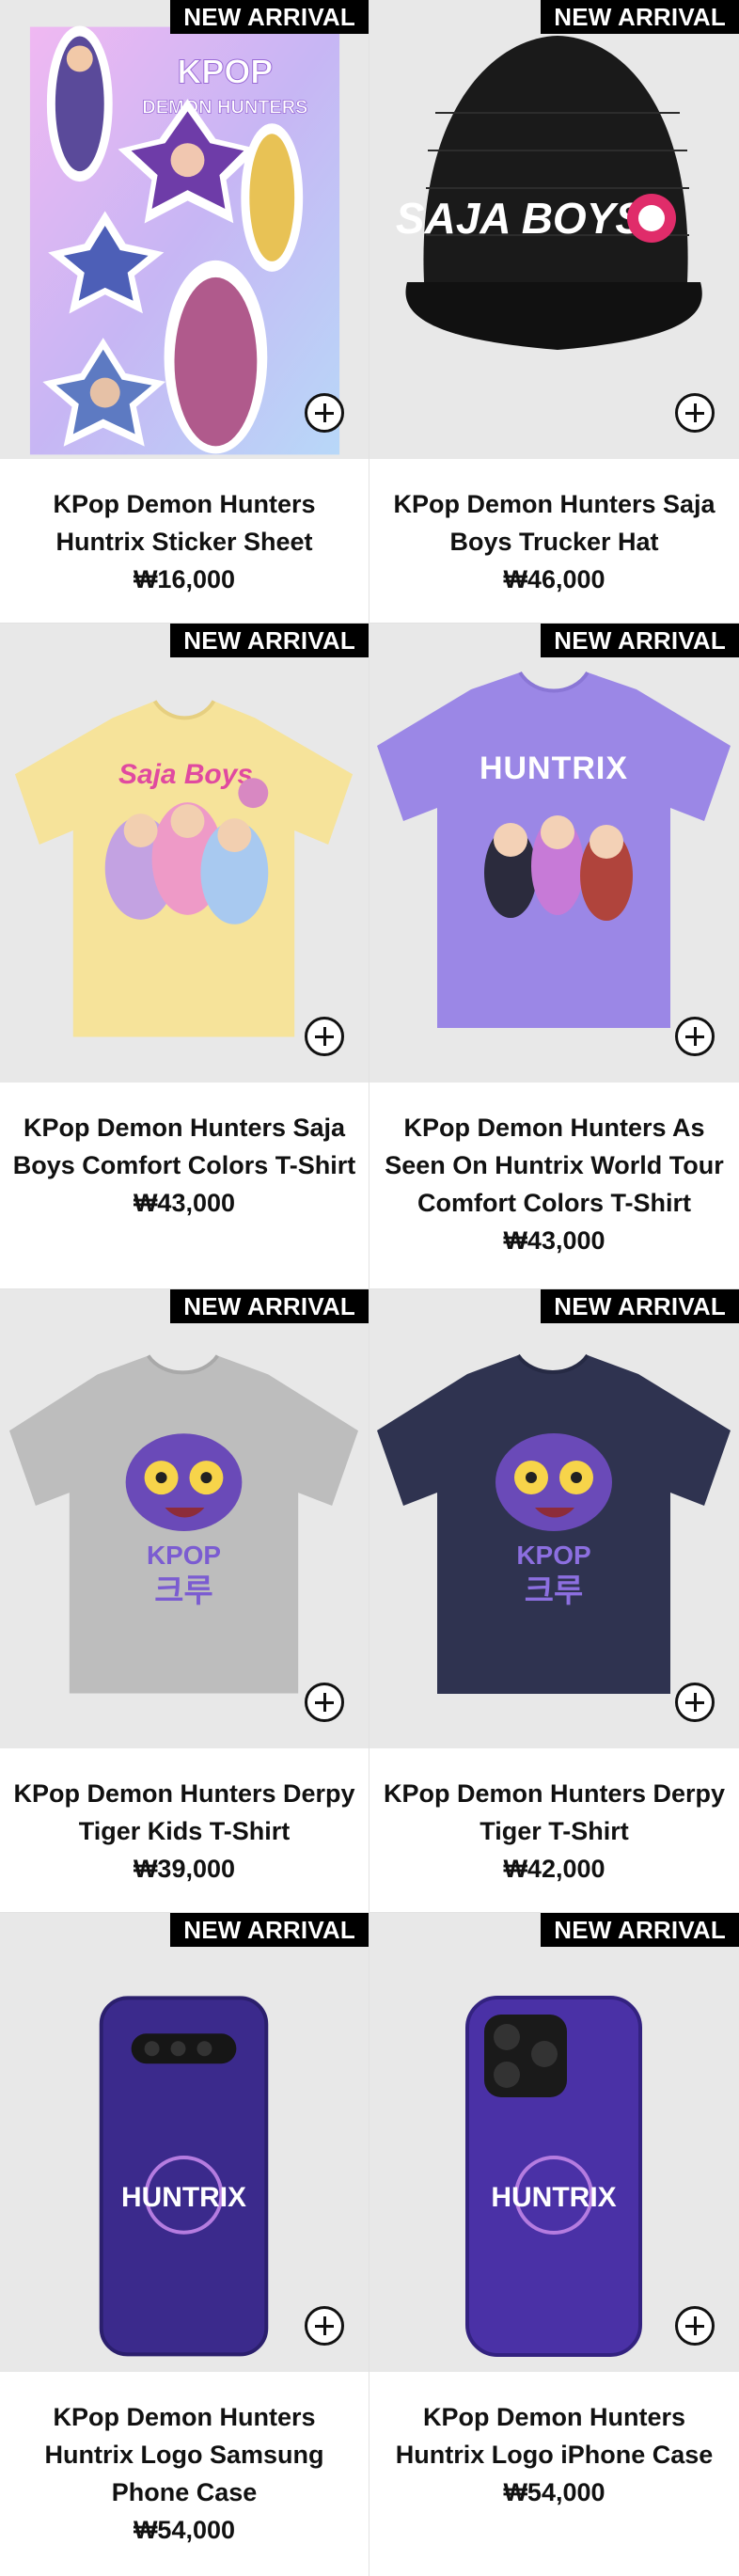  I want to click on product-image: Saja Boys NEW ARRIVAL, so click(185, 853).